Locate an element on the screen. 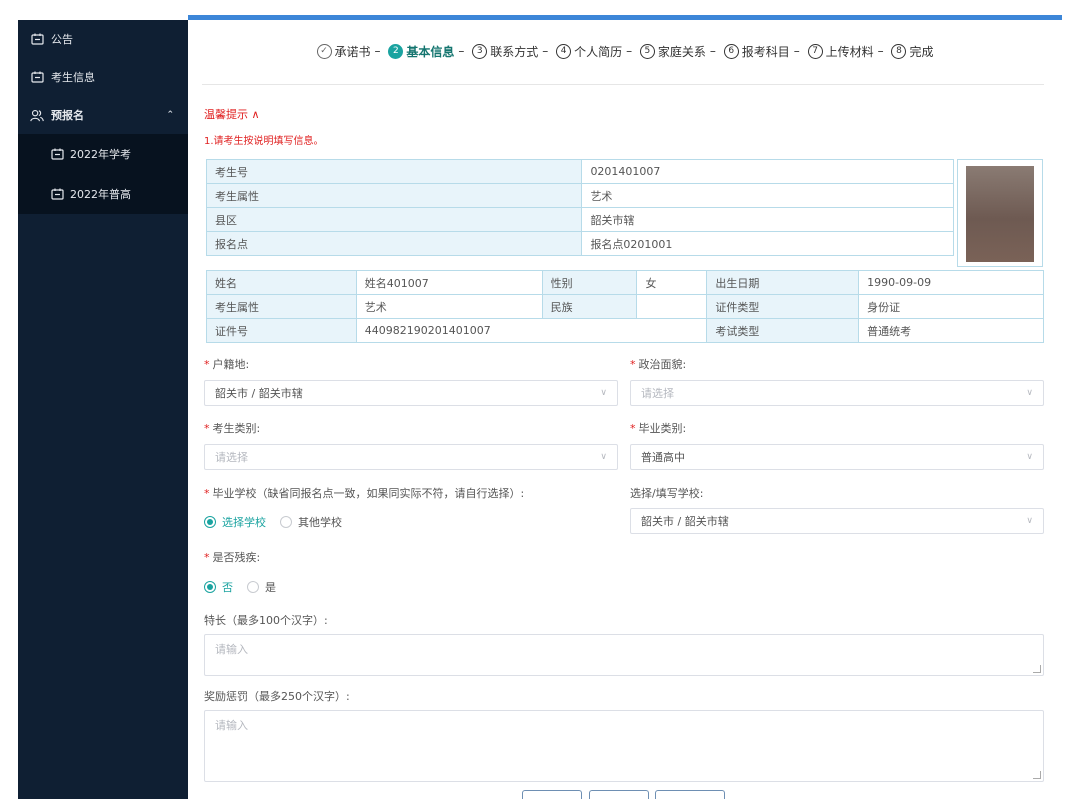 This screenshot has width=1080, height=799. cell-label: 性别 is located at coordinates (589, 282).